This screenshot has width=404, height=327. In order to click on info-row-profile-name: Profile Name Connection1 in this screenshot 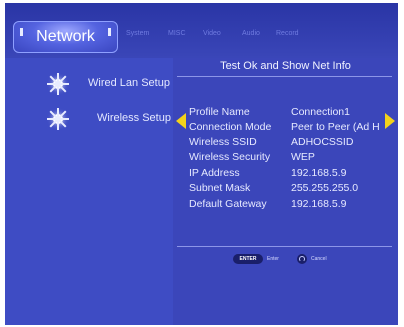, I will do `click(287, 113)`.